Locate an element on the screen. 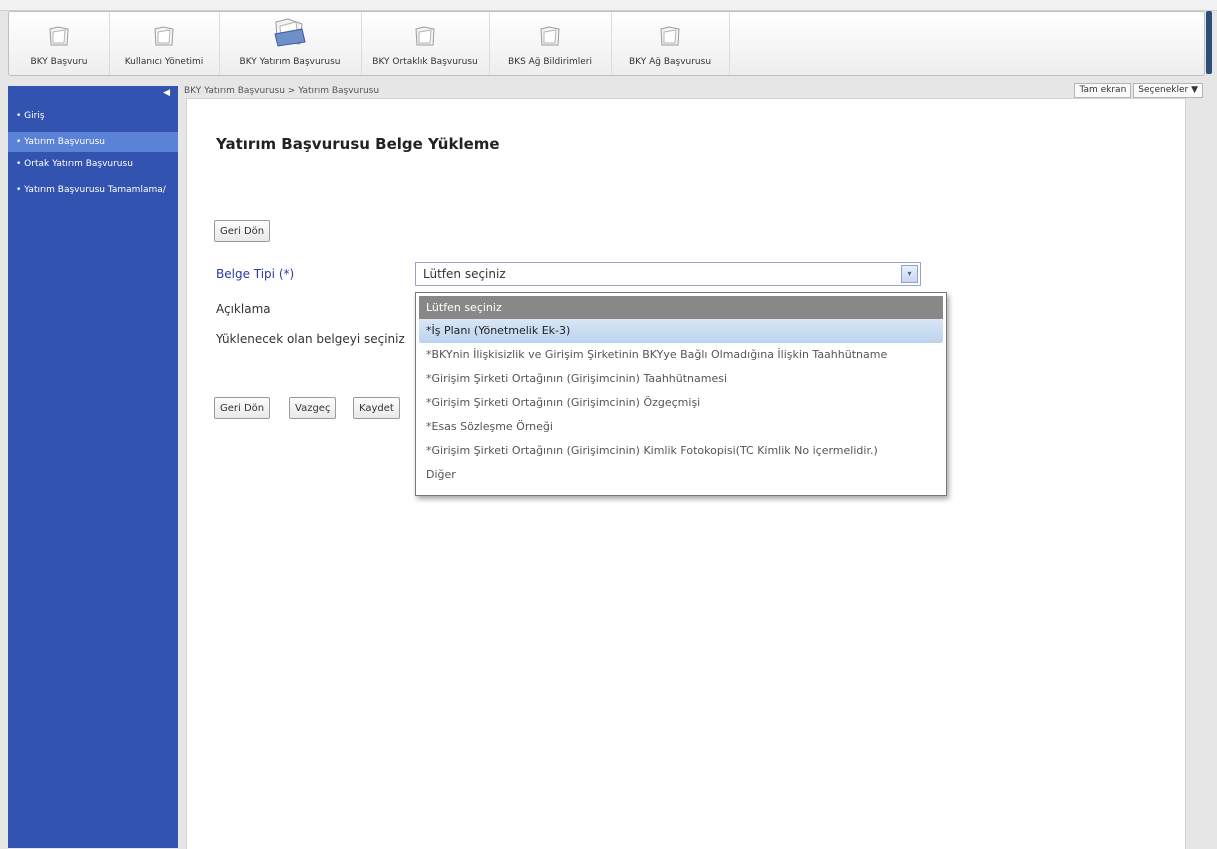  tool-bks-ag-bildirimleri: BKS Ağ Bildirimleri is located at coordinates (550, 43).